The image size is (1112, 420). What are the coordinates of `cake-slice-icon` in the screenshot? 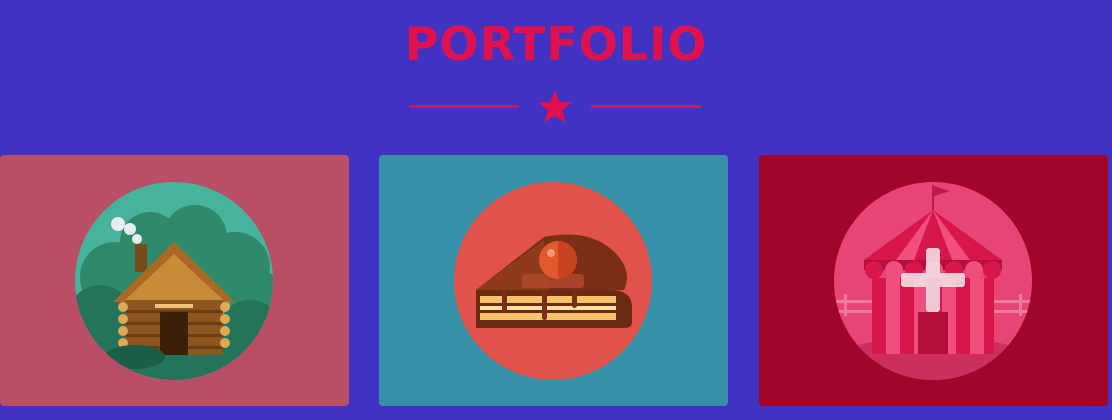 It's located at (553, 281).